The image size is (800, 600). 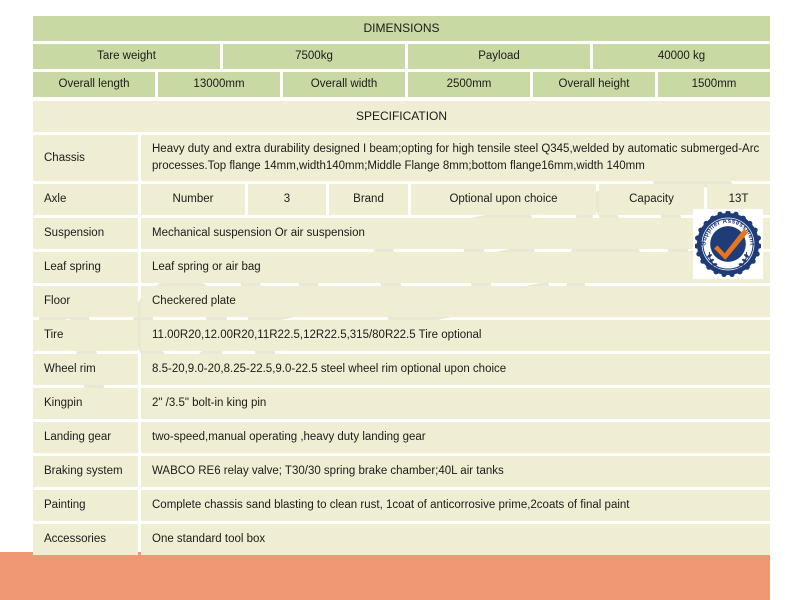 I want to click on supplier-assessment-badge: Supplier Assessment, so click(x=728, y=244).